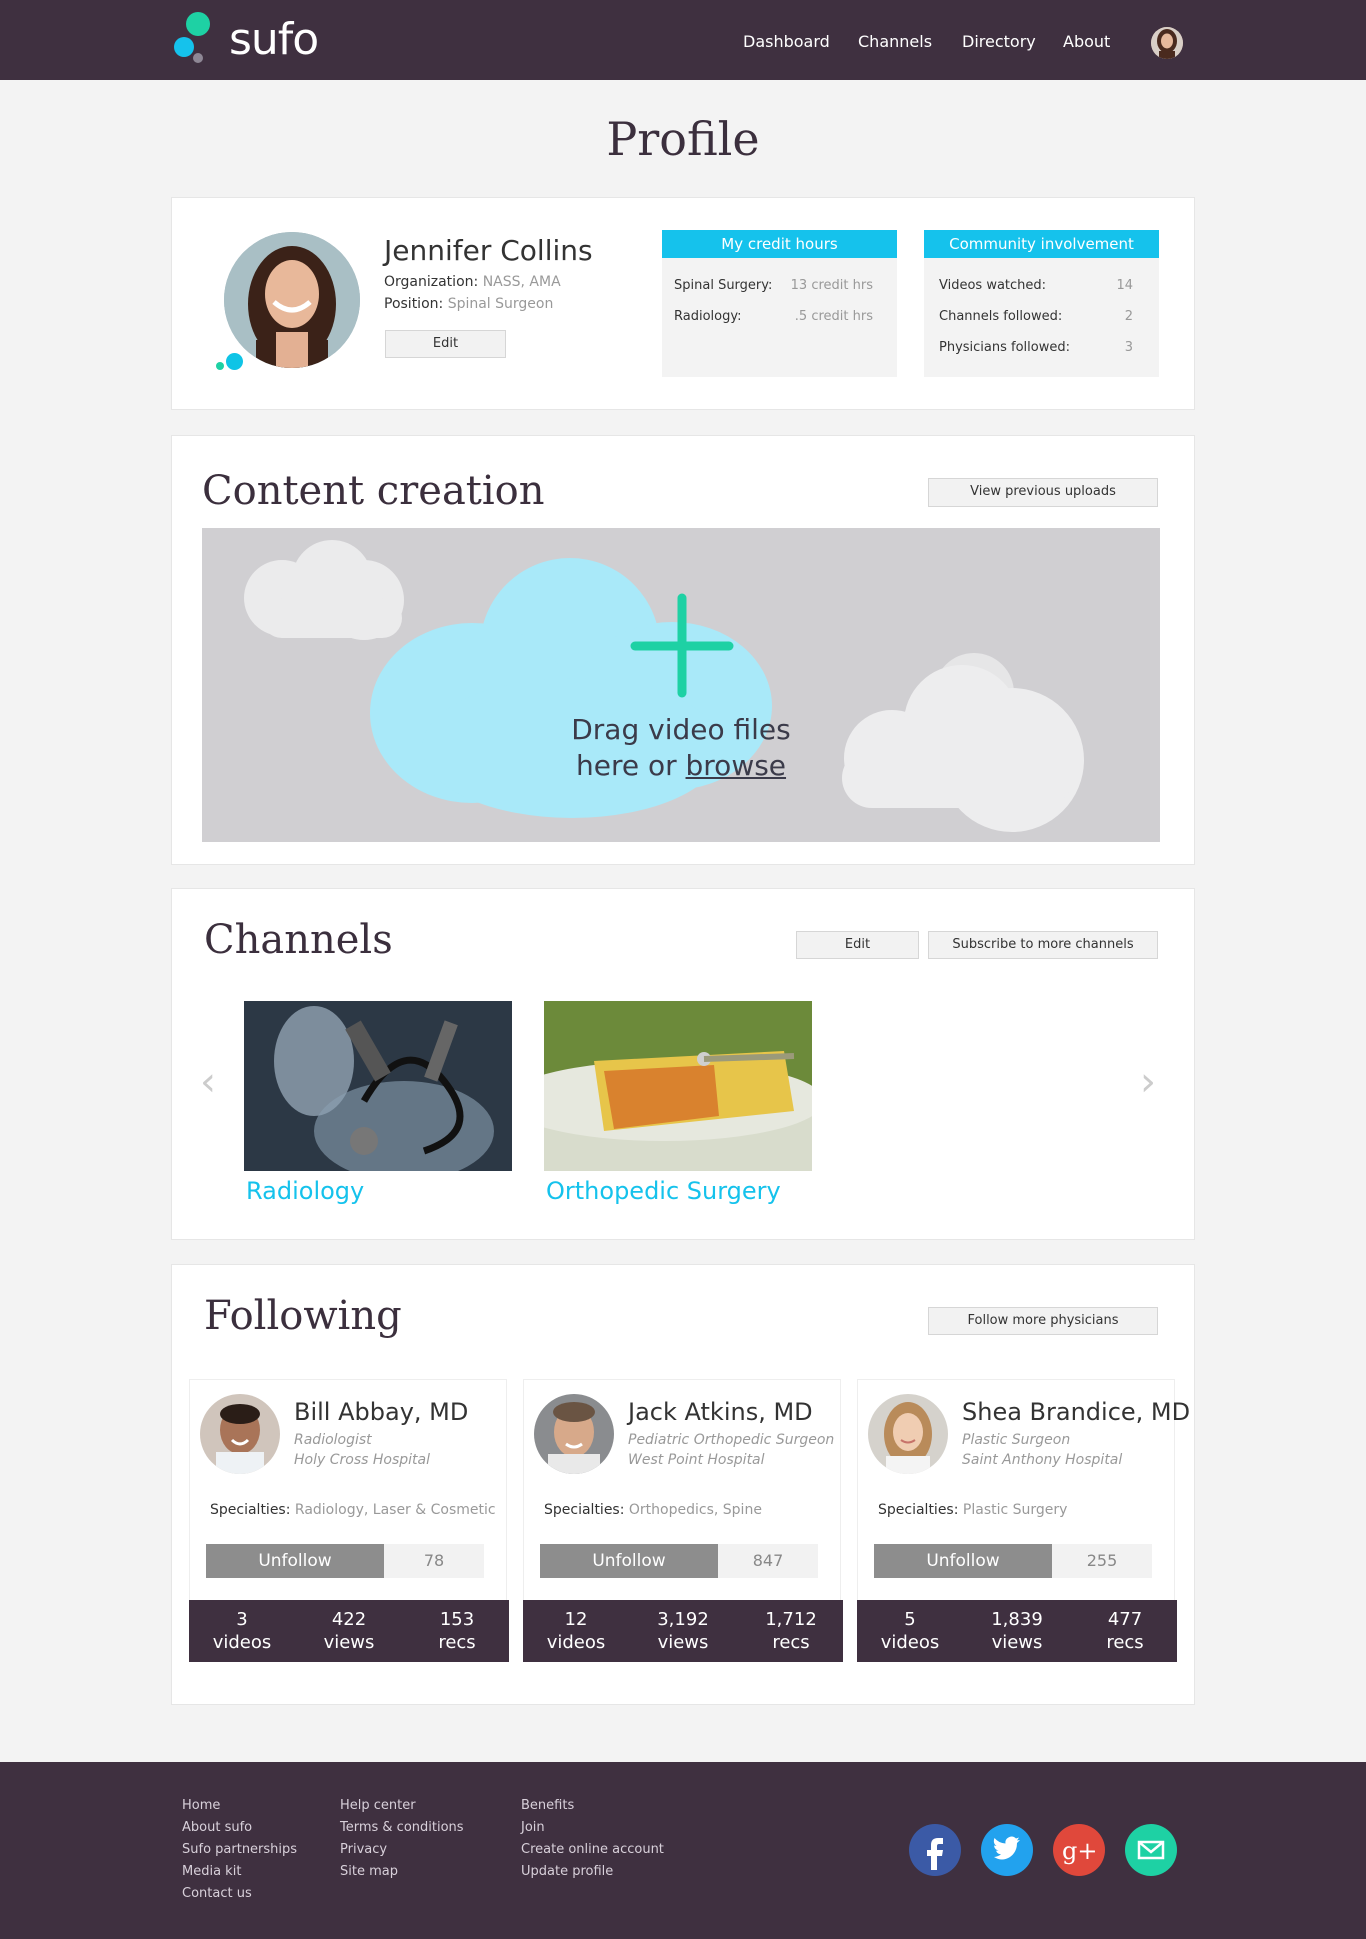 This screenshot has height=1939, width=1366. I want to click on videos-count: 3, so click(242, 1619).